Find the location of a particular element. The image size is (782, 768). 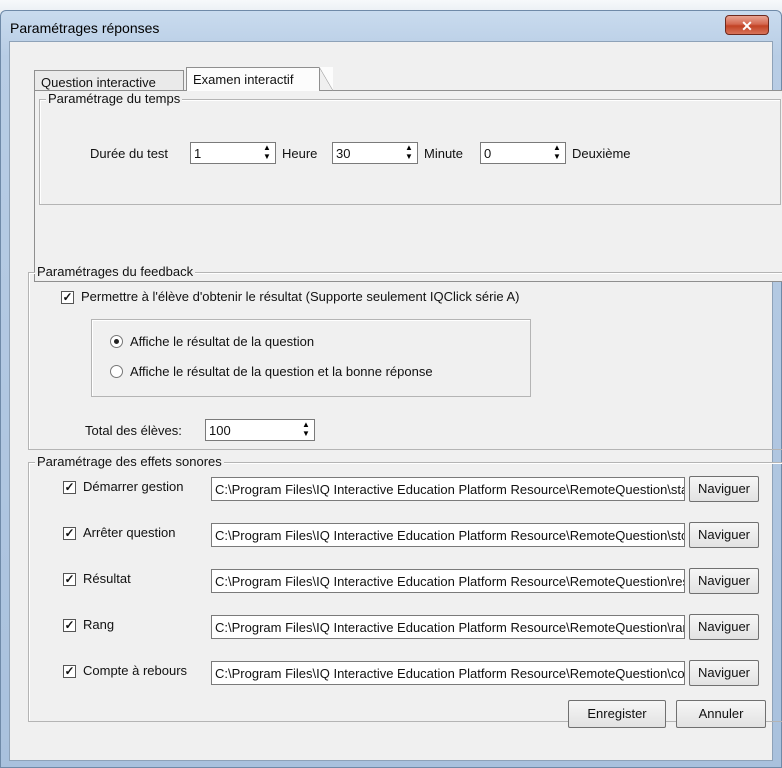

browse-button-start: Naviguer is located at coordinates (724, 489).